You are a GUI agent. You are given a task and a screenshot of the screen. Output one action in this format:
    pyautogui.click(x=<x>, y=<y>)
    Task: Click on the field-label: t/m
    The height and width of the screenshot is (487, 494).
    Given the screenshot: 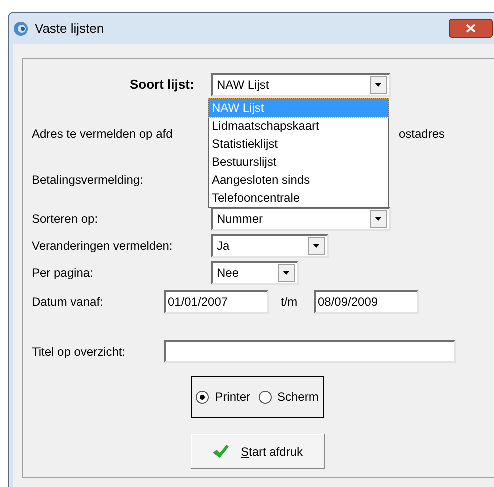 What is the action you would take?
    pyautogui.click(x=290, y=302)
    